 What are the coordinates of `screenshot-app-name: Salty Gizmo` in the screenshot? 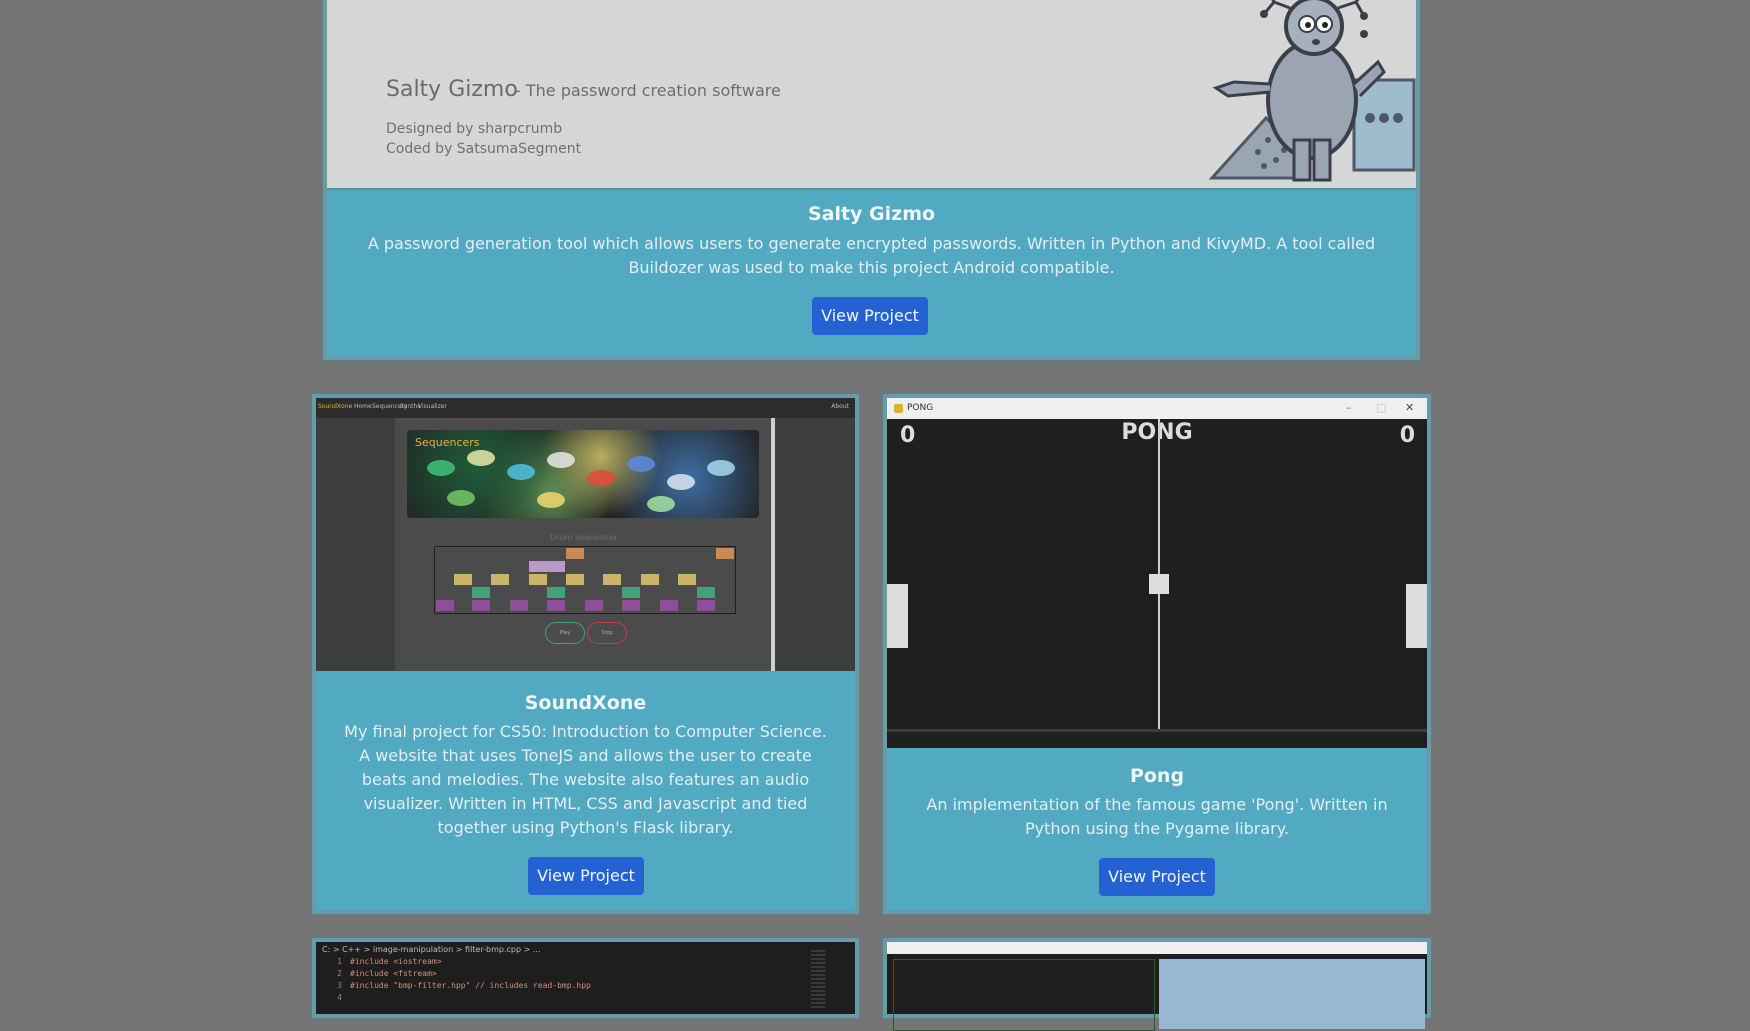 It's located at (452, 89).